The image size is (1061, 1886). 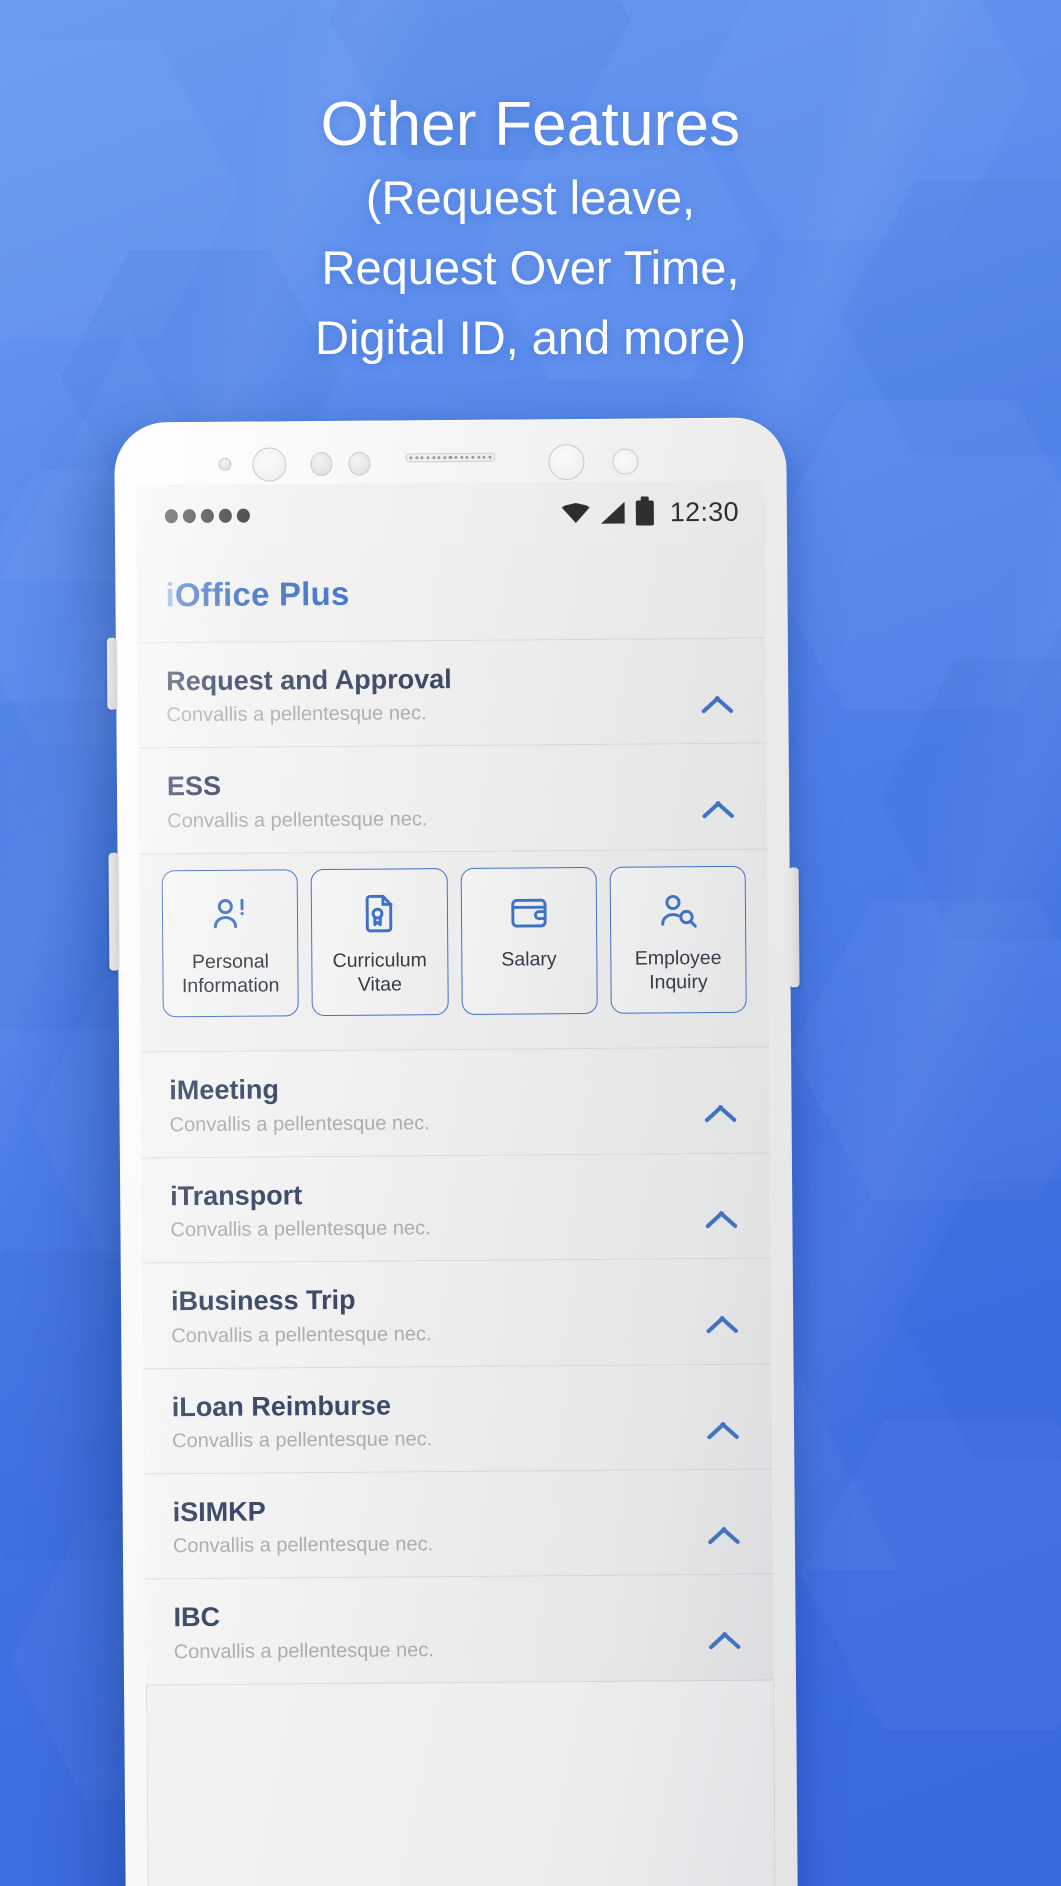 What do you see at coordinates (309, 680) in the screenshot?
I see `list-item-title: Request and Approval` at bounding box center [309, 680].